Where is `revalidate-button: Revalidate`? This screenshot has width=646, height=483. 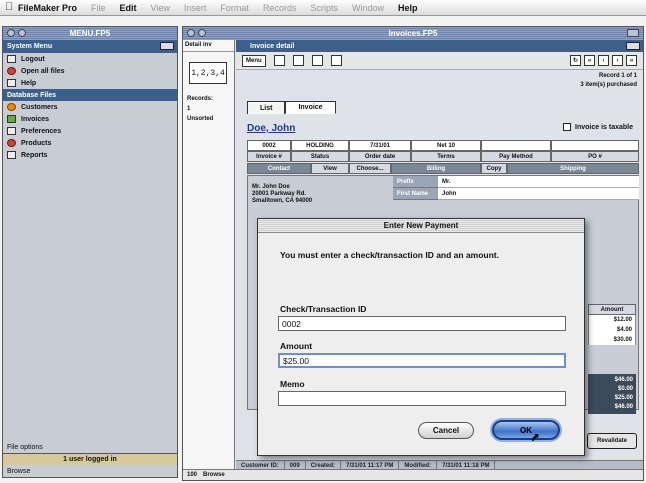
revalidate-button: Revalidate is located at coordinates (612, 441).